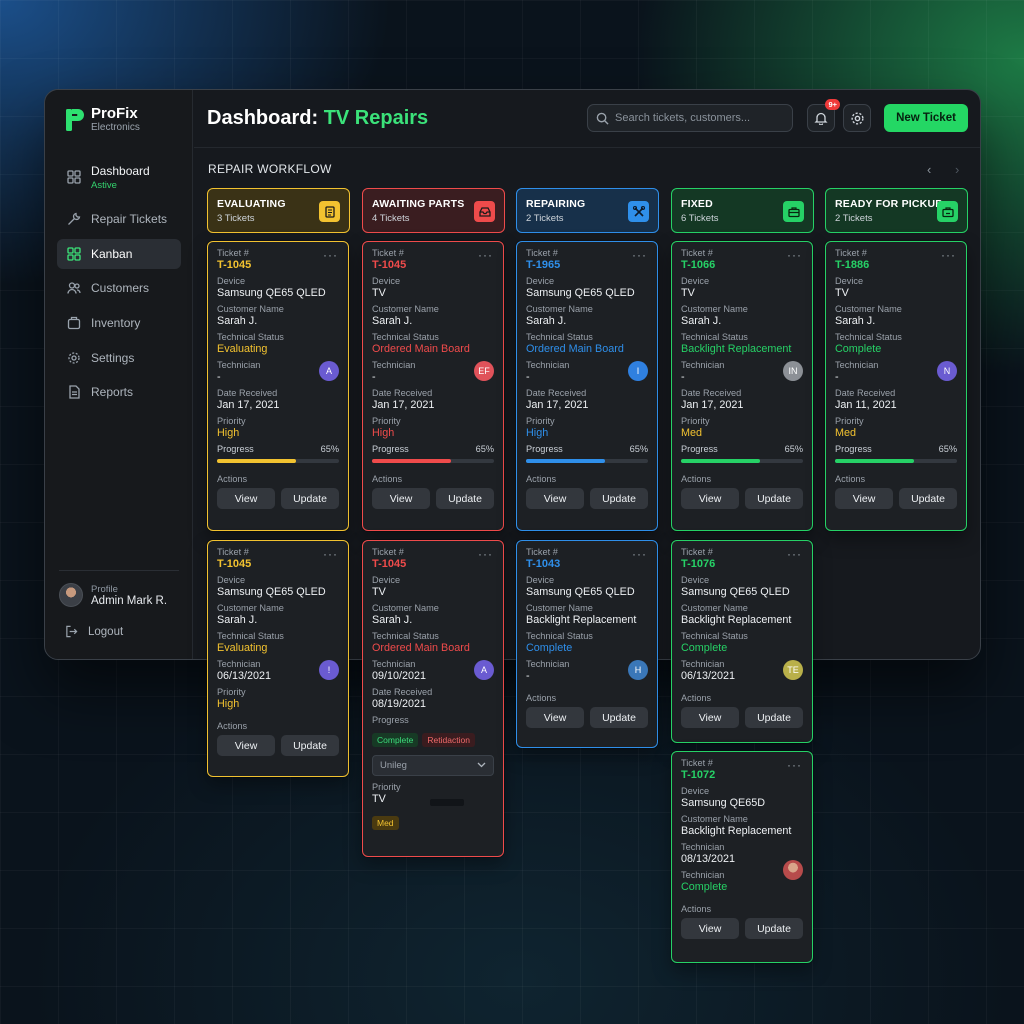  Describe the element at coordinates (119, 219) in the screenshot. I see `sidebar-item-repair-tickets: Repair Tickets` at that location.